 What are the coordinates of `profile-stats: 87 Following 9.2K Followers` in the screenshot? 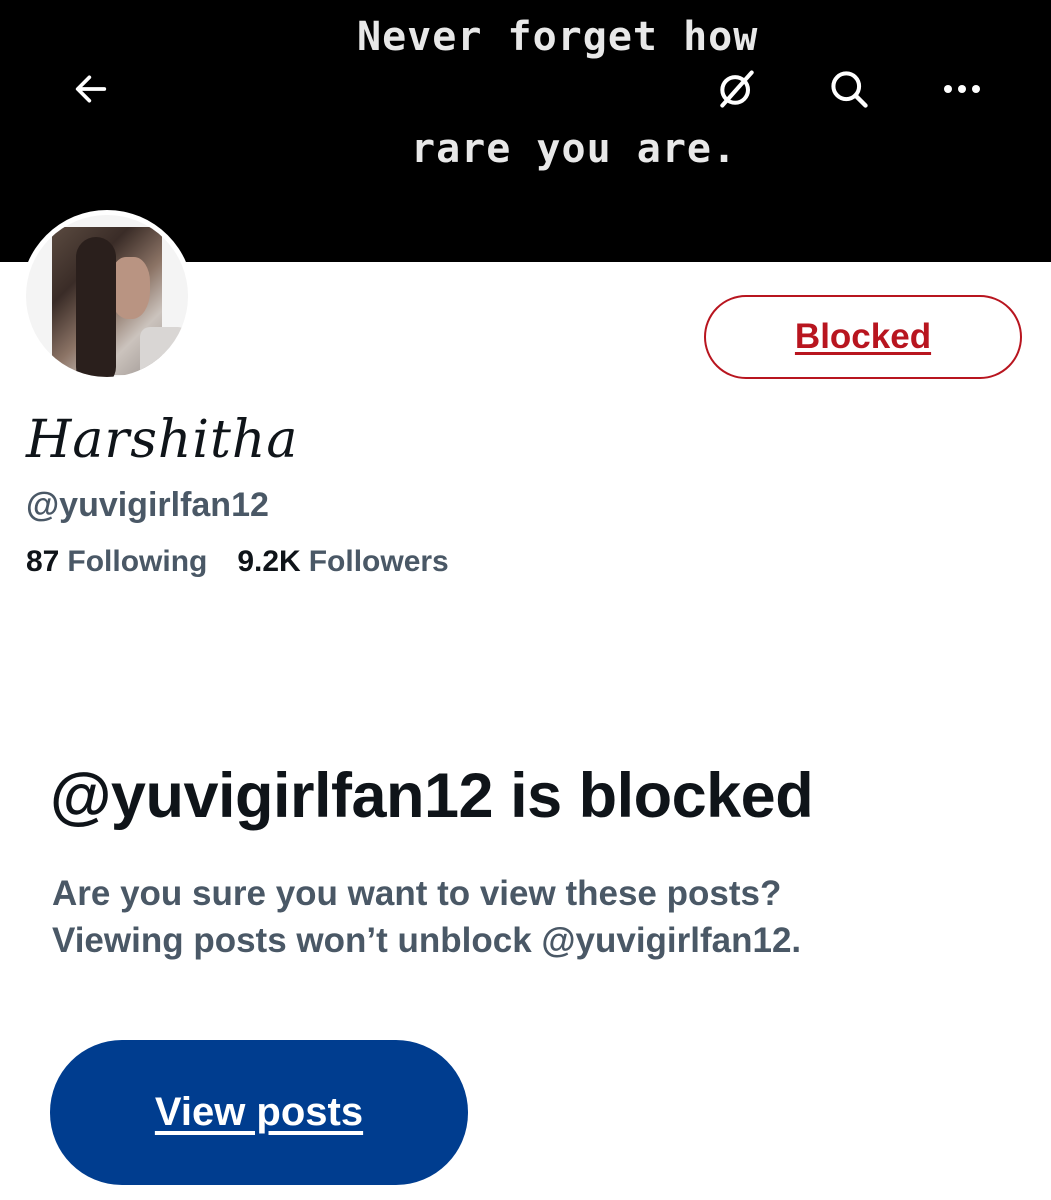 It's located at (237, 562).